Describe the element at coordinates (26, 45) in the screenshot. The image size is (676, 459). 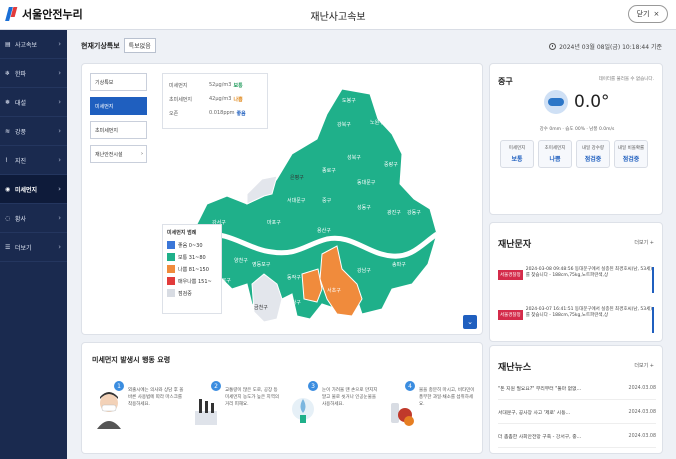
I see `sidebar-item-label: 사고속보` at that location.